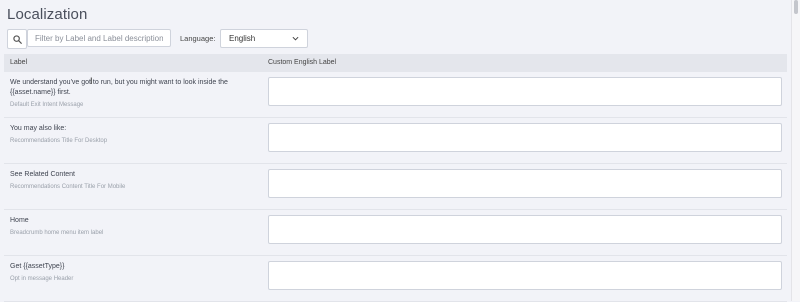 This screenshot has width=800, height=302. I want to click on row-description: Recommendations Title For Desktop, so click(59, 141).